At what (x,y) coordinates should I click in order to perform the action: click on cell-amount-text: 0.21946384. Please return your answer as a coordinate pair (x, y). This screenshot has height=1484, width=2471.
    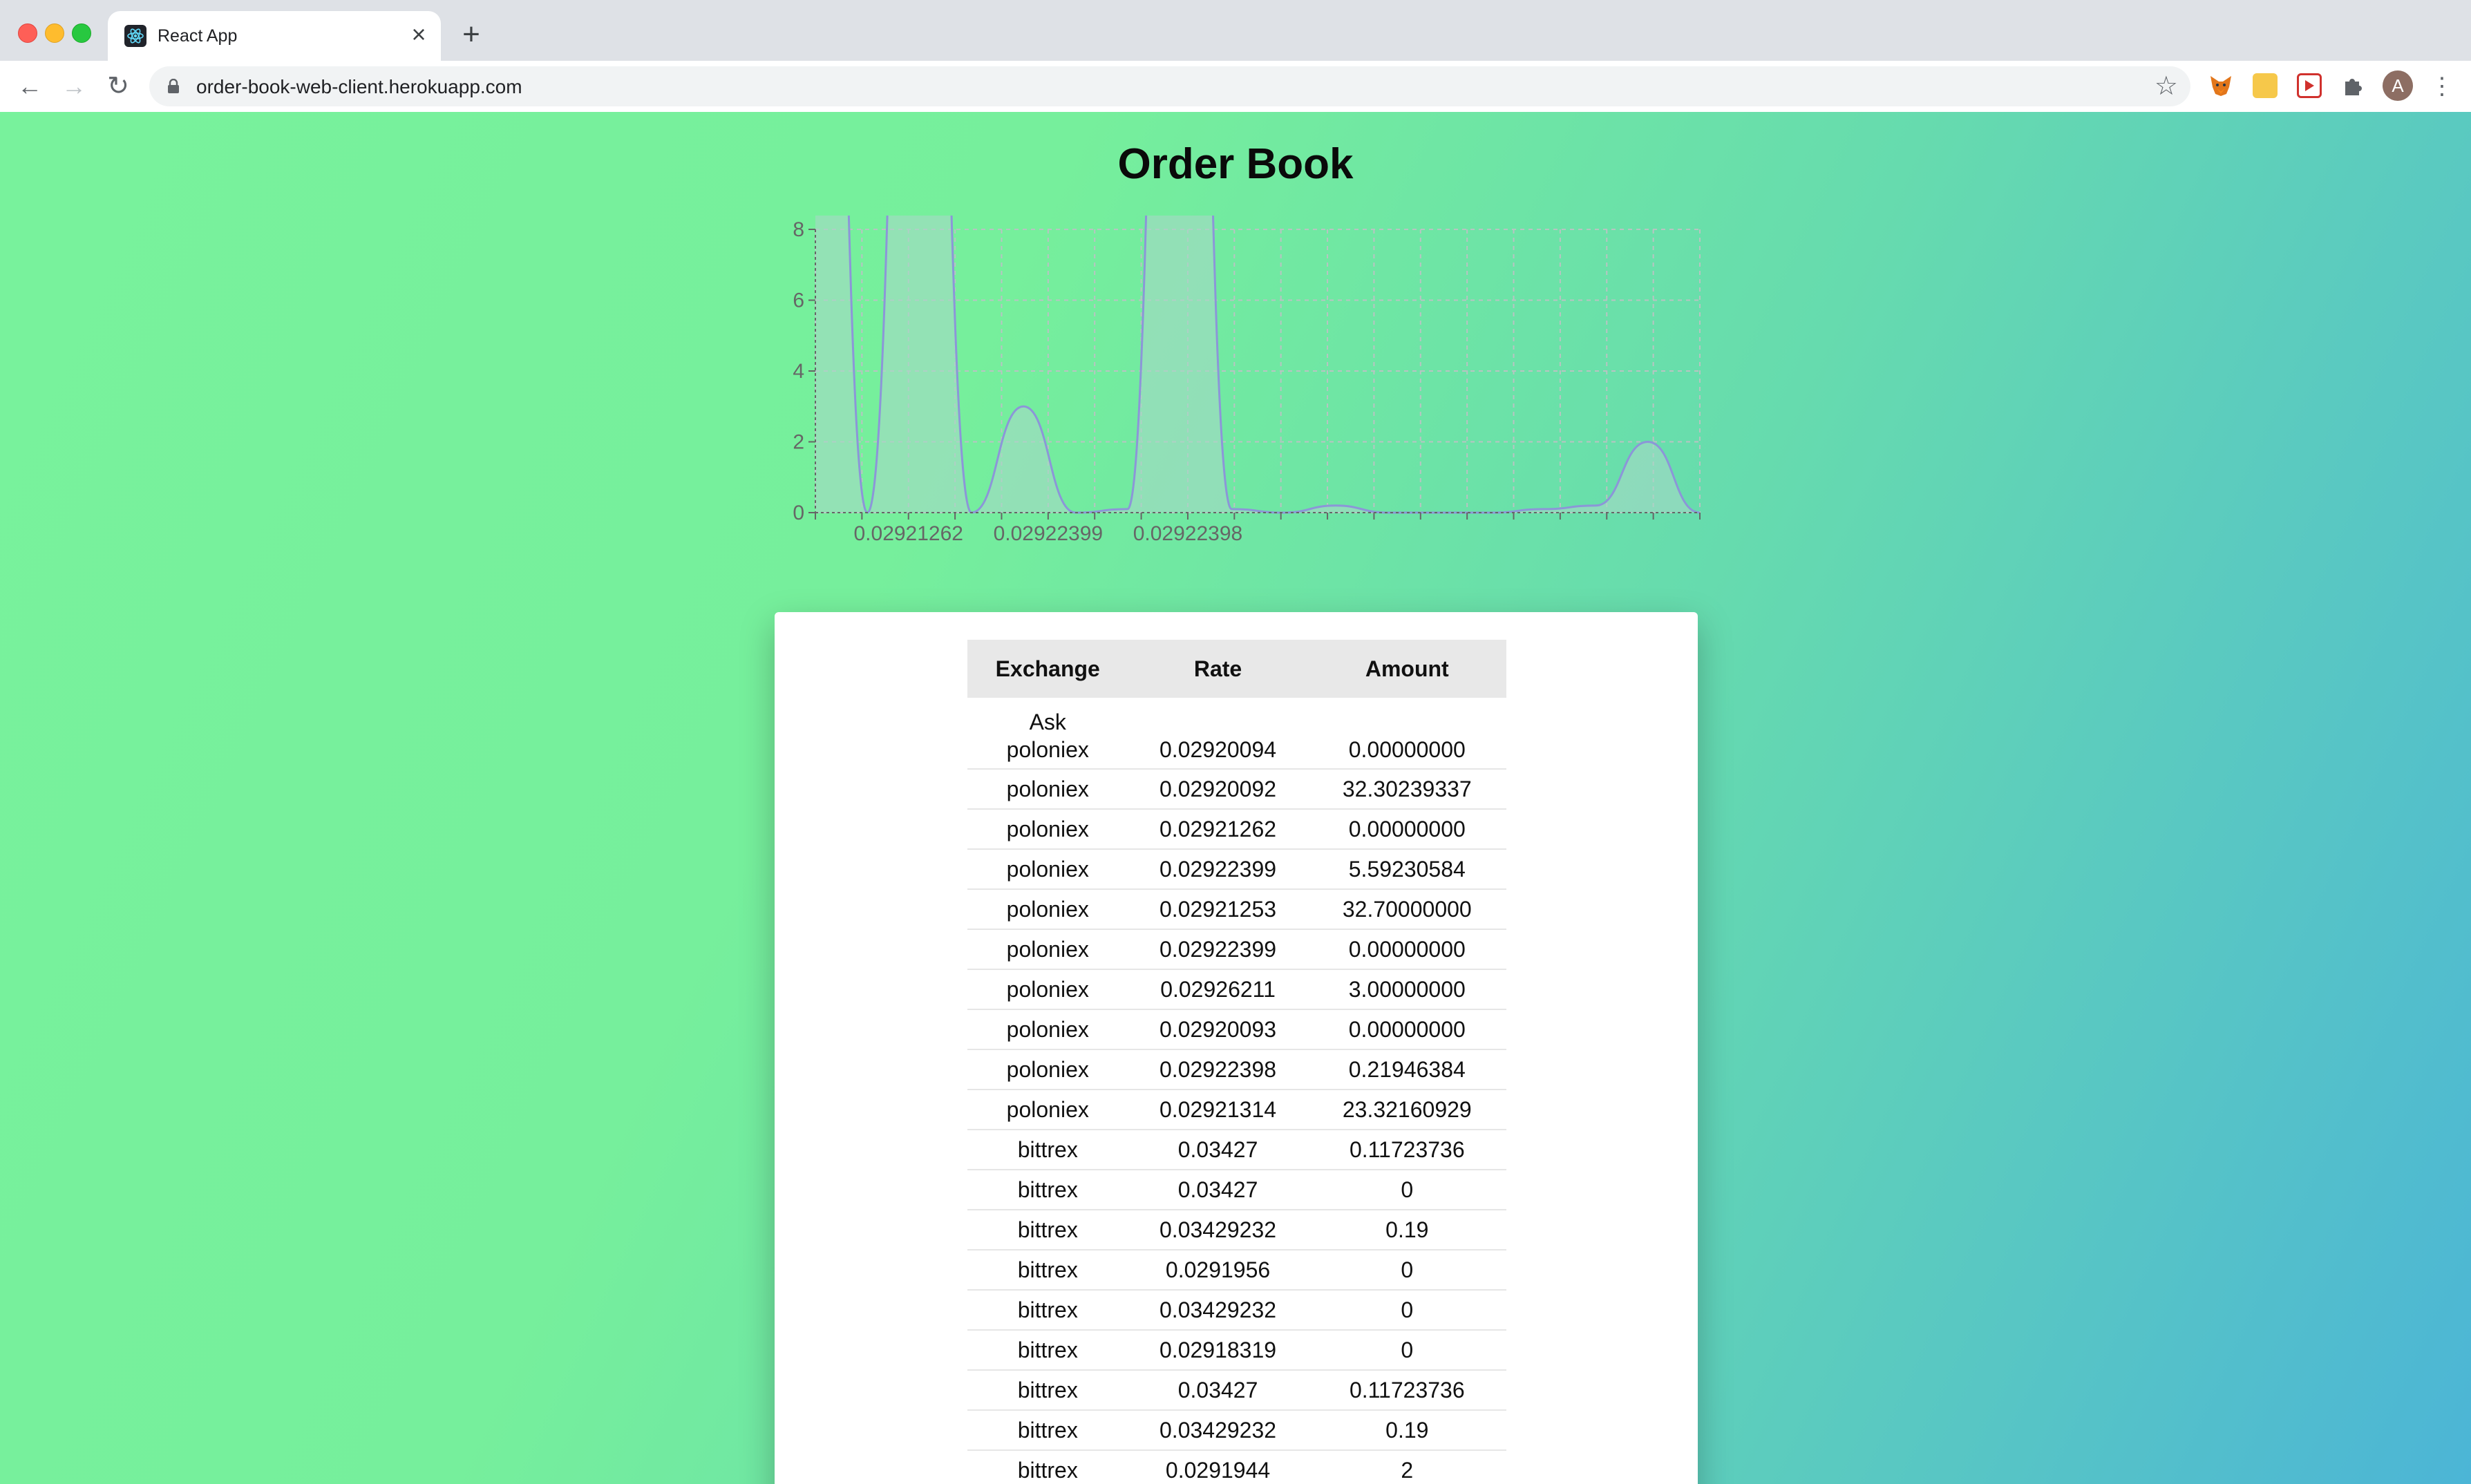
    Looking at the image, I should click on (1407, 1069).